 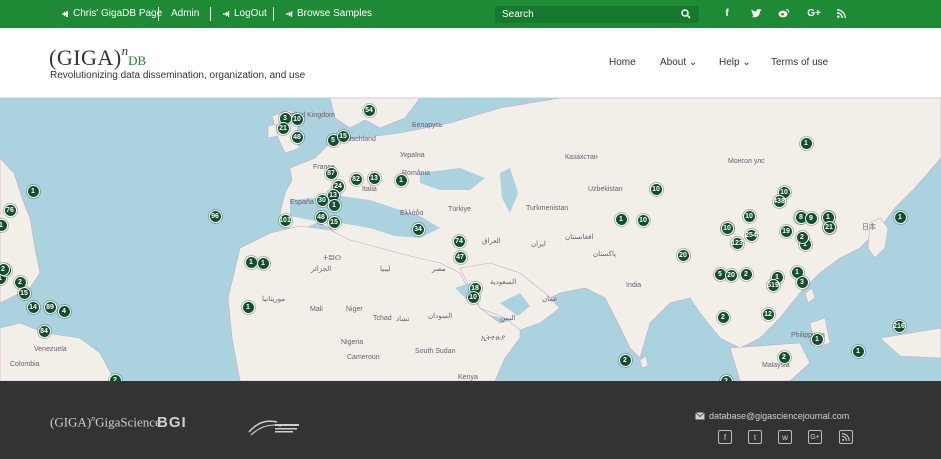 I want to click on cngb-logo, so click(x=274, y=429).